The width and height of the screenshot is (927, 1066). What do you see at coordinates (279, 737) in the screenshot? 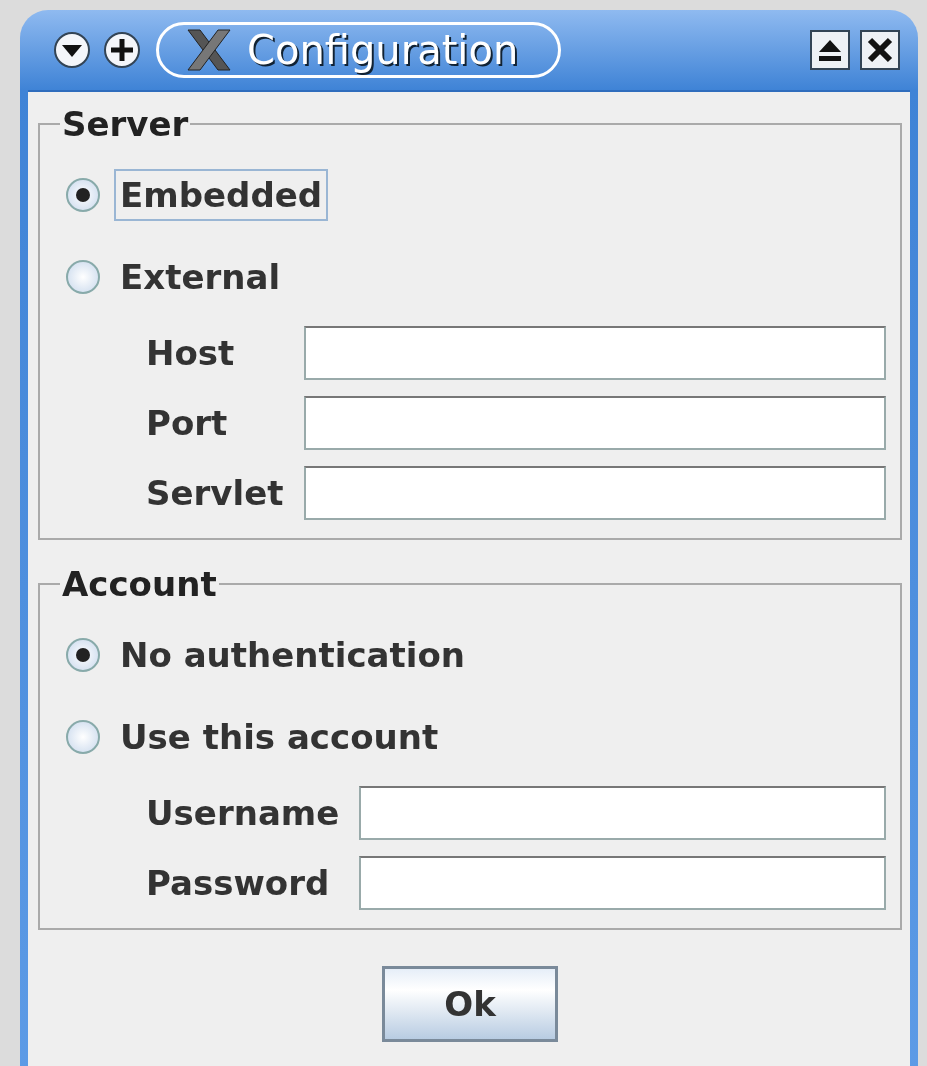
I see `radio-label: Use this account` at bounding box center [279, 737].